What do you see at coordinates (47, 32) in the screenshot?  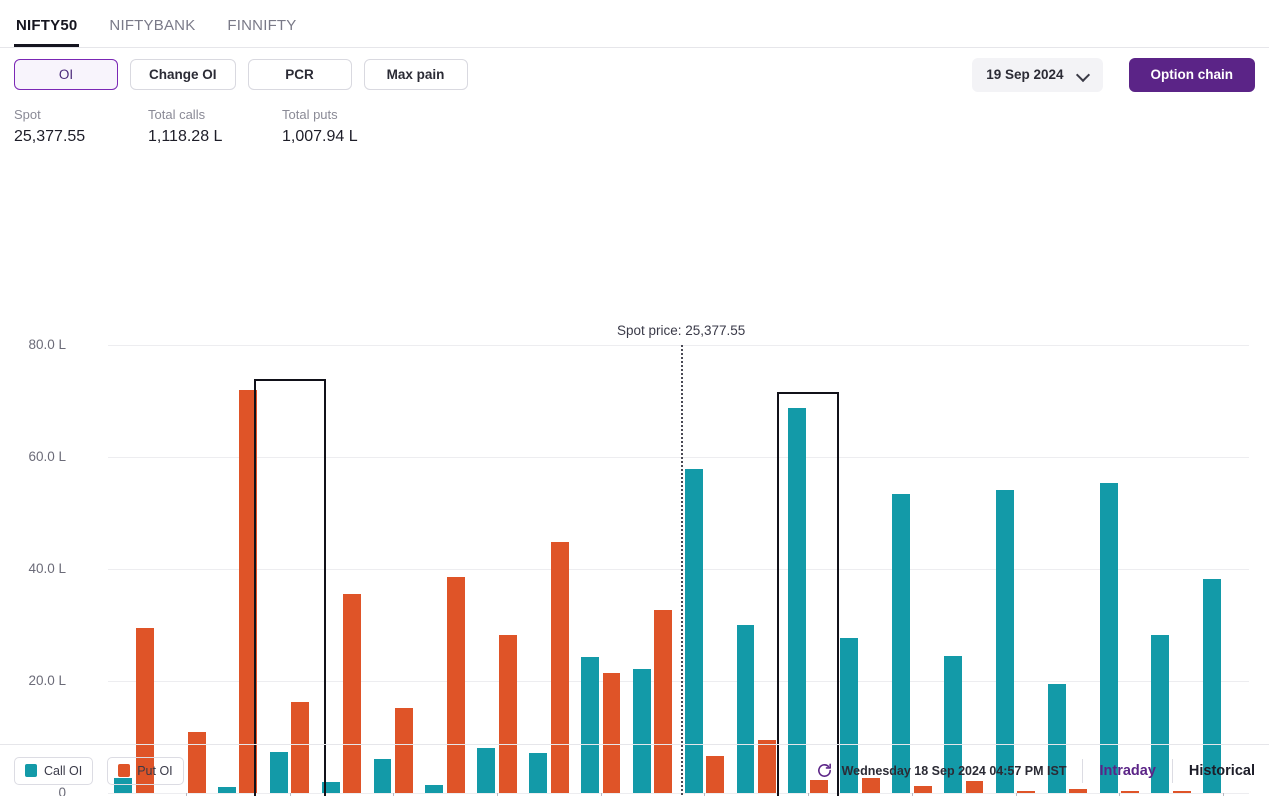 I see `tab-nifty50: NIFTY50` at bounding box center [47, 32].